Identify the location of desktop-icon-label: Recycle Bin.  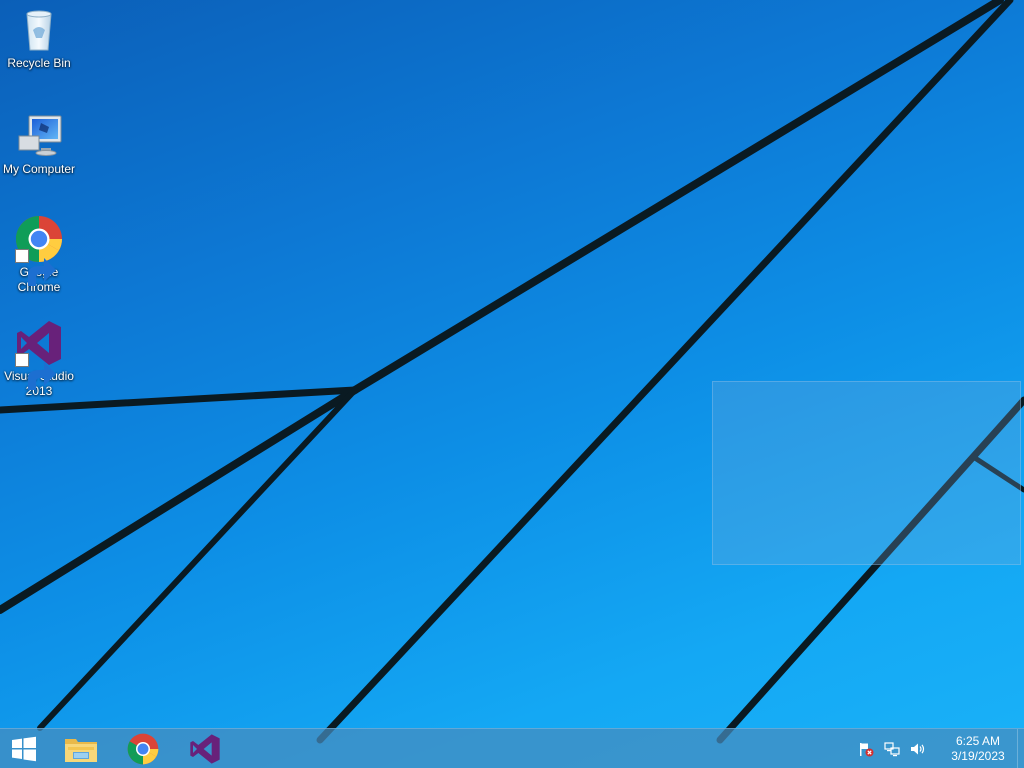
(39, 63).